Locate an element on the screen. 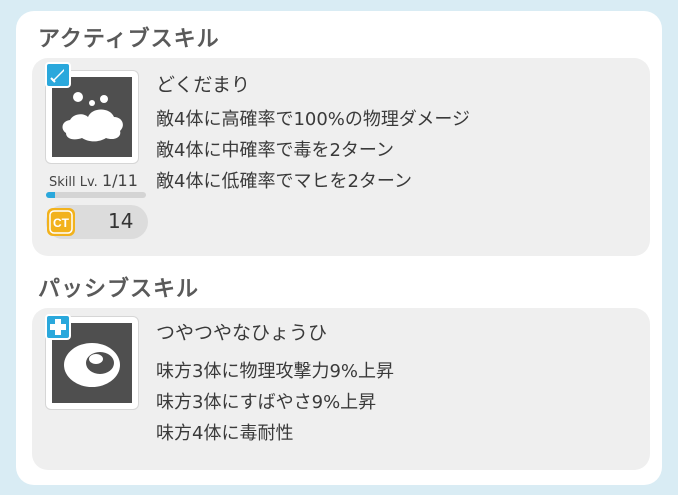 This screenshot has width=678, height=495. passive-skill-effects: 味方3体に物理攻撃力9%上昇 味方3体にすばやさ9%上昇 味方4体に毒耐性 is located at coordinates (275, 402).